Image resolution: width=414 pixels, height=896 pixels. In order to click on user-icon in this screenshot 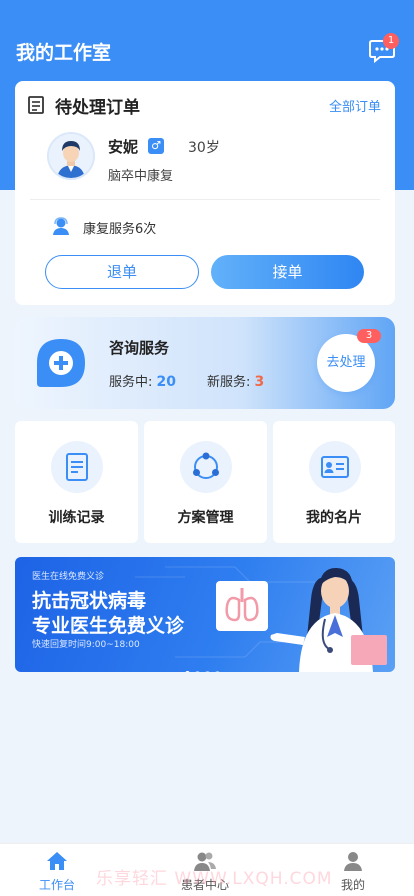, I will do `click(353, 861)`.